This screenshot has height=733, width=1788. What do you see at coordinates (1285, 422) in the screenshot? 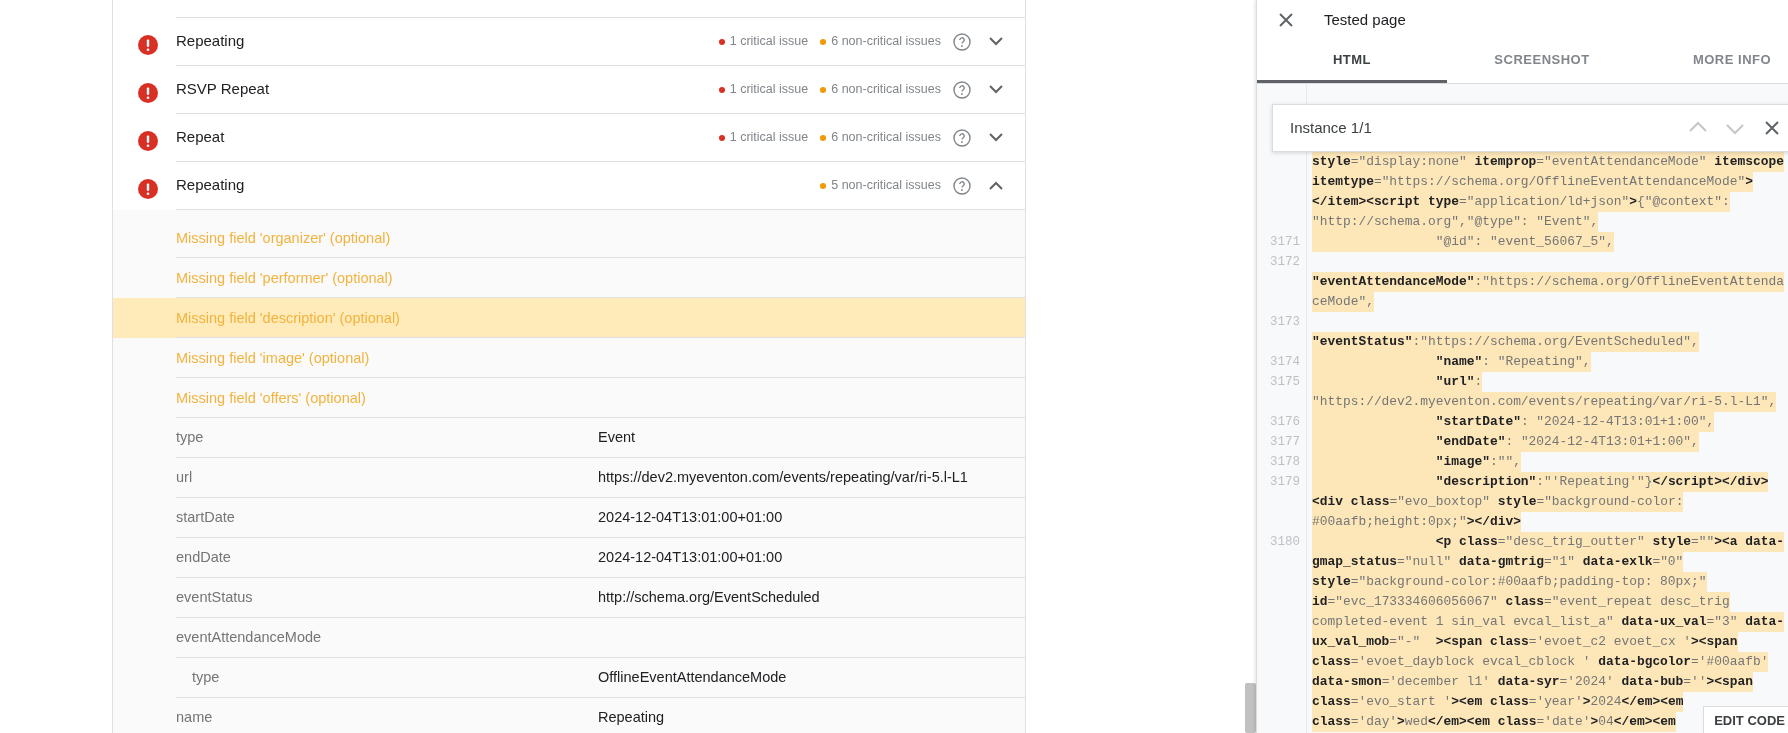
I see `line-number: 3176` at bounding box center [1285, 422].